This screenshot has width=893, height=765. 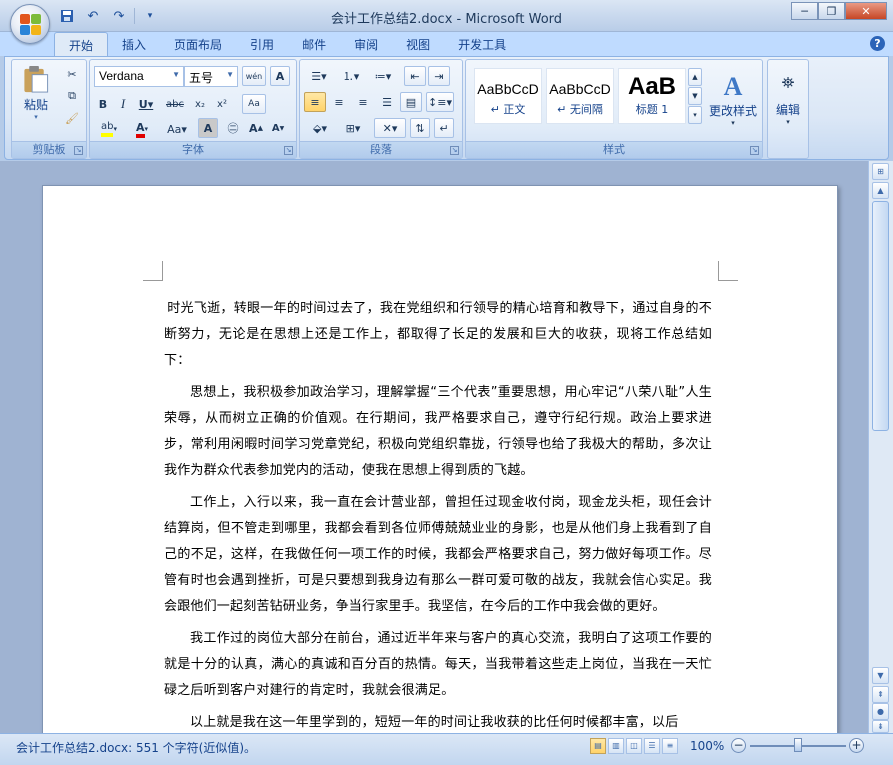 I want to click on office-logo-icon, so click(x=31, y=25).